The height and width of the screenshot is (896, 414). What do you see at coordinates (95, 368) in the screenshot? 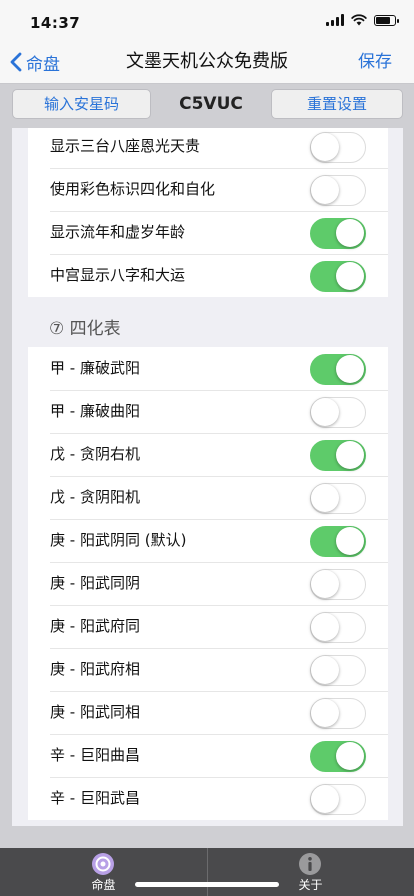
I see `row-label: 甲 - 廉破武阳` at bounding box center [95, 368].